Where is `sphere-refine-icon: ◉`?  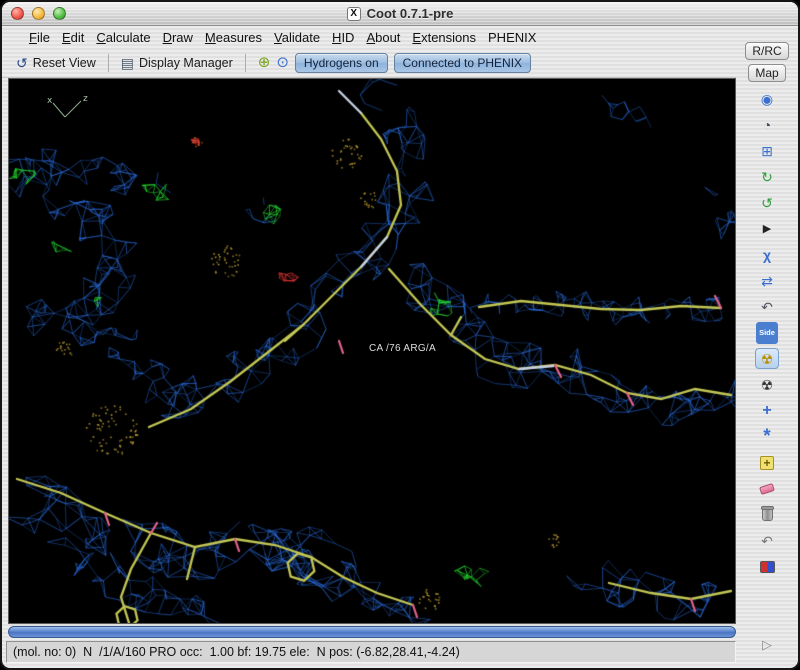 sphere-refine-icon: ◉ is located at coordinates (767, 98).